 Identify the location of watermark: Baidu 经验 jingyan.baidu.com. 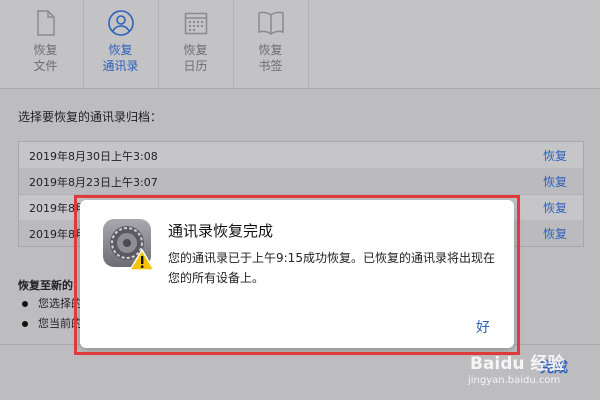
(532, 372).